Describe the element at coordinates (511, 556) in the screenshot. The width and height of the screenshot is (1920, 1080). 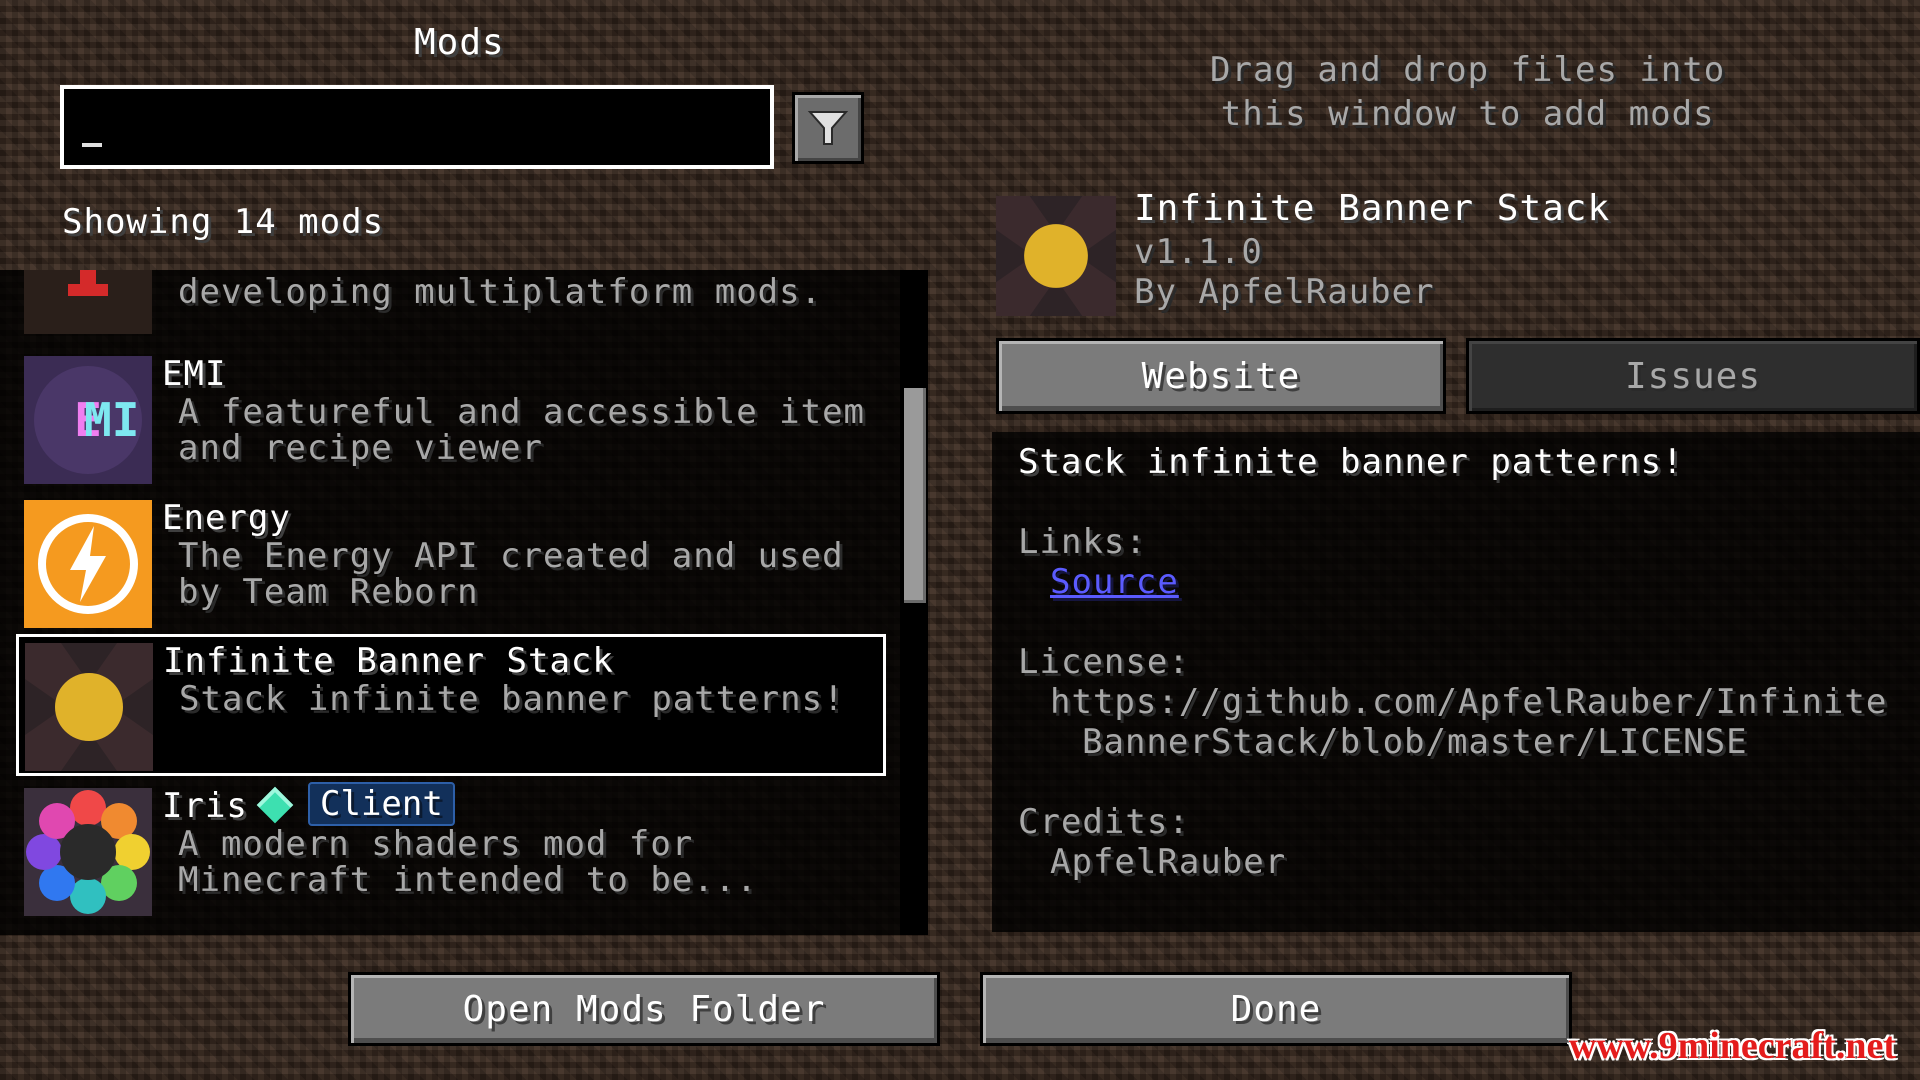
I see `mod-description: The Energy API created and used` at that location.